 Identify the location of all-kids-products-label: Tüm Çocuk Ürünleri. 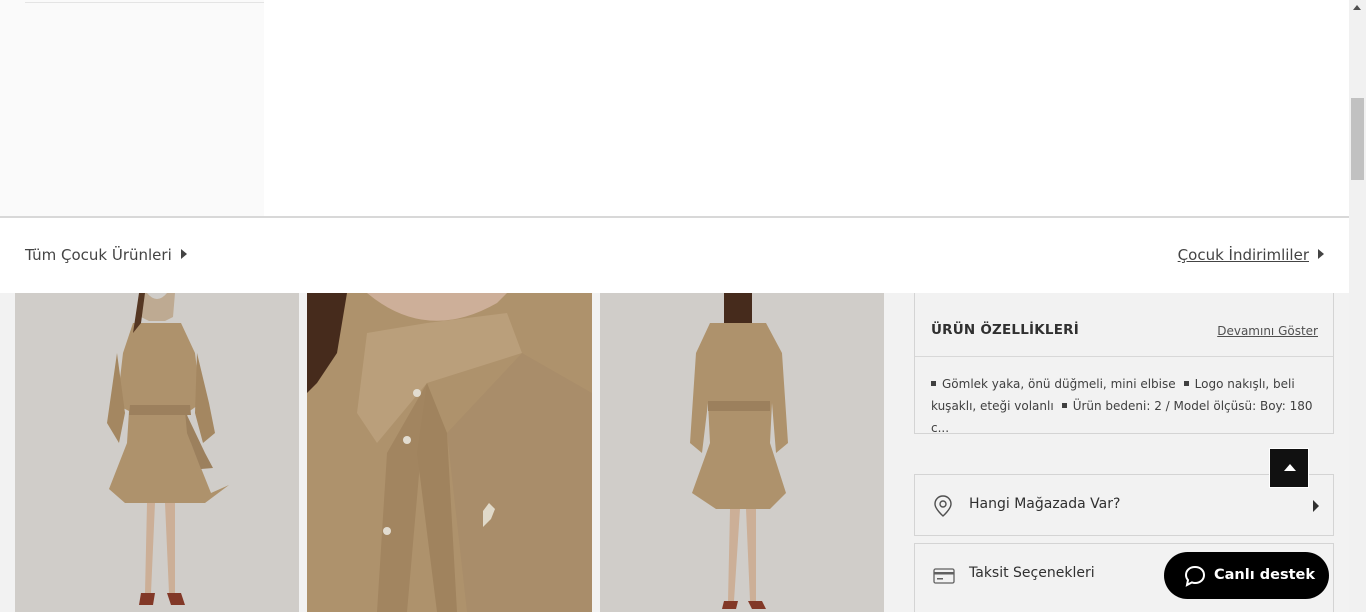
(98, 255).